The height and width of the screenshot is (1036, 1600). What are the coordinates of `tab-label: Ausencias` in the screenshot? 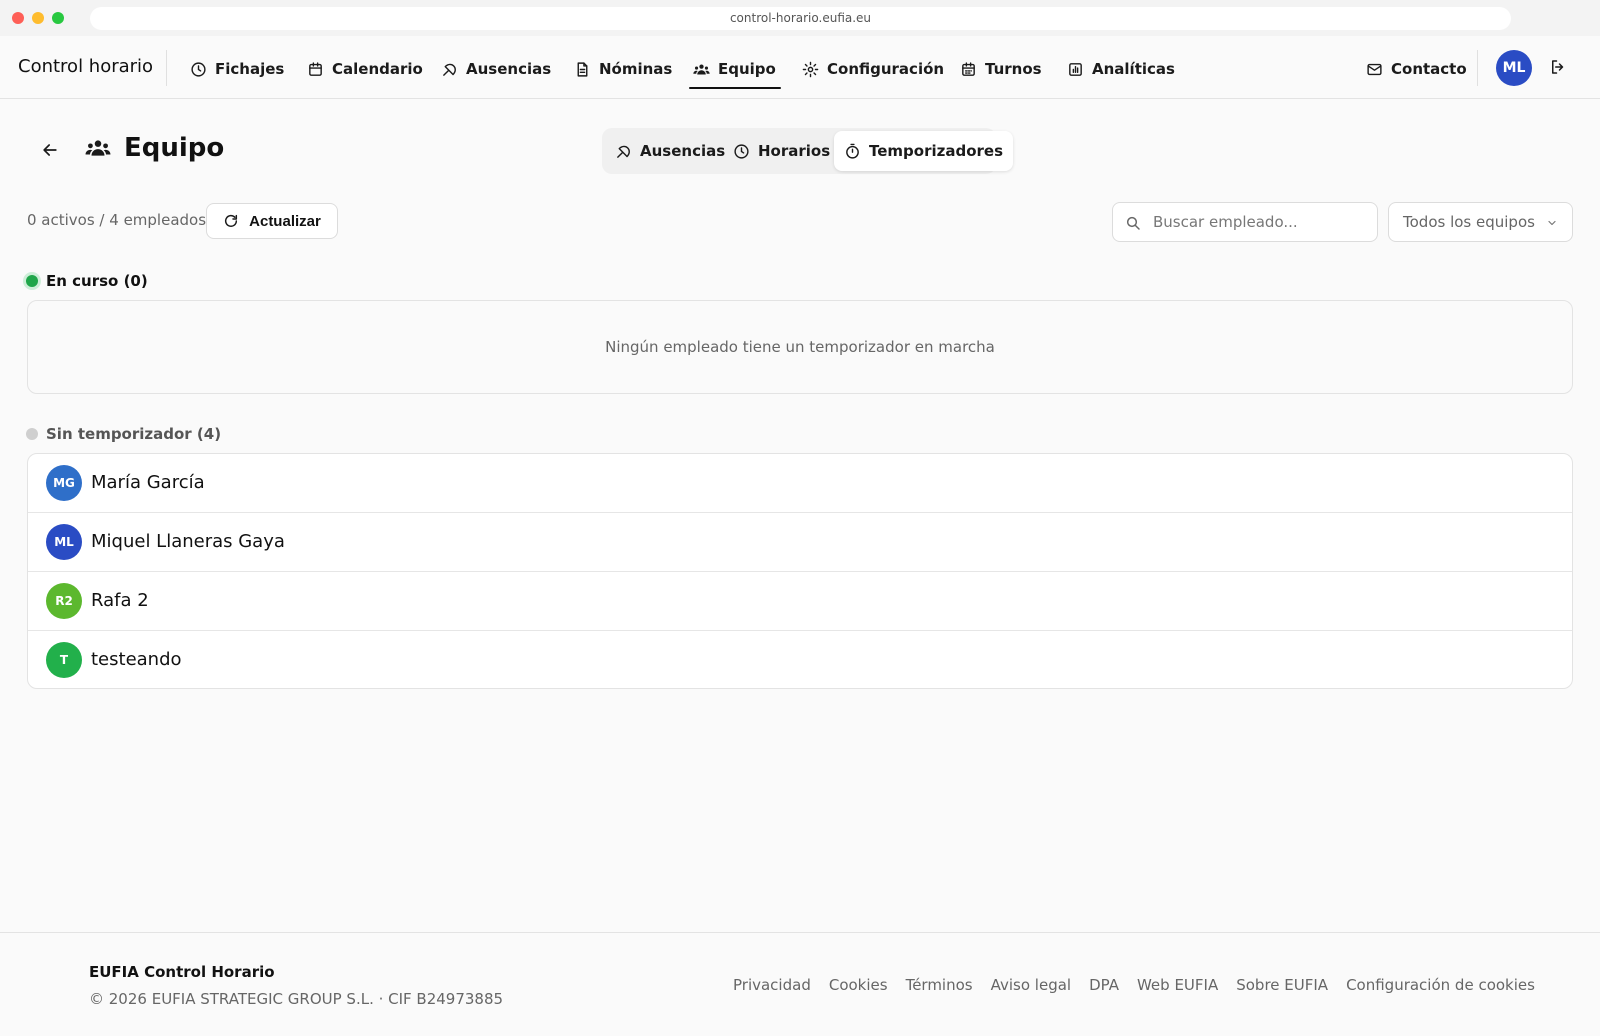 It's located at (683, 151).